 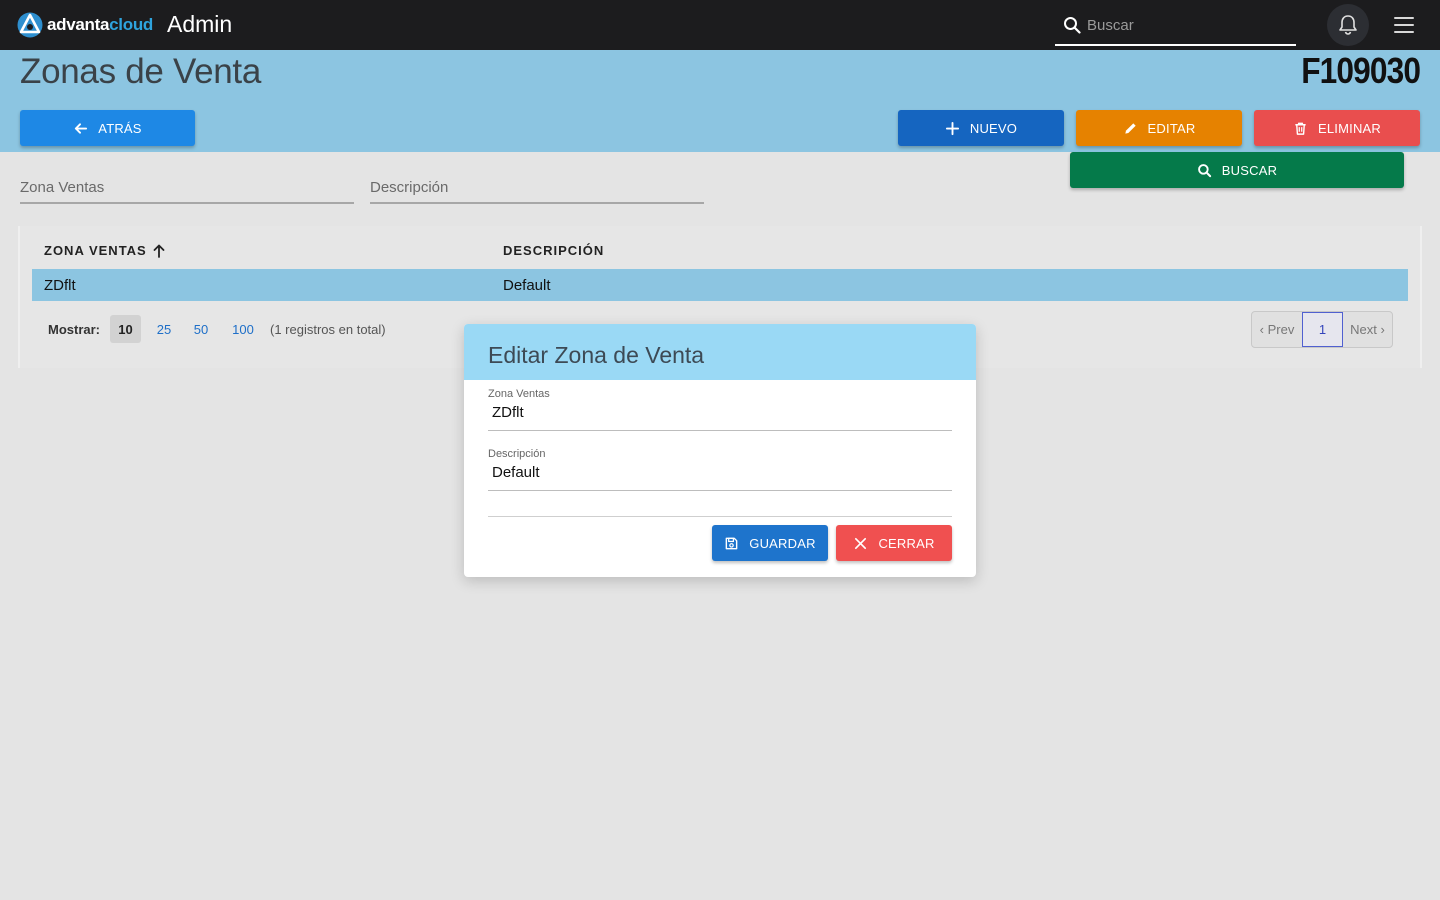 What do you see at coordinates (81, 128) in the screenshot?
I see `arrow-left-icon` at bounding box center [81, 128].